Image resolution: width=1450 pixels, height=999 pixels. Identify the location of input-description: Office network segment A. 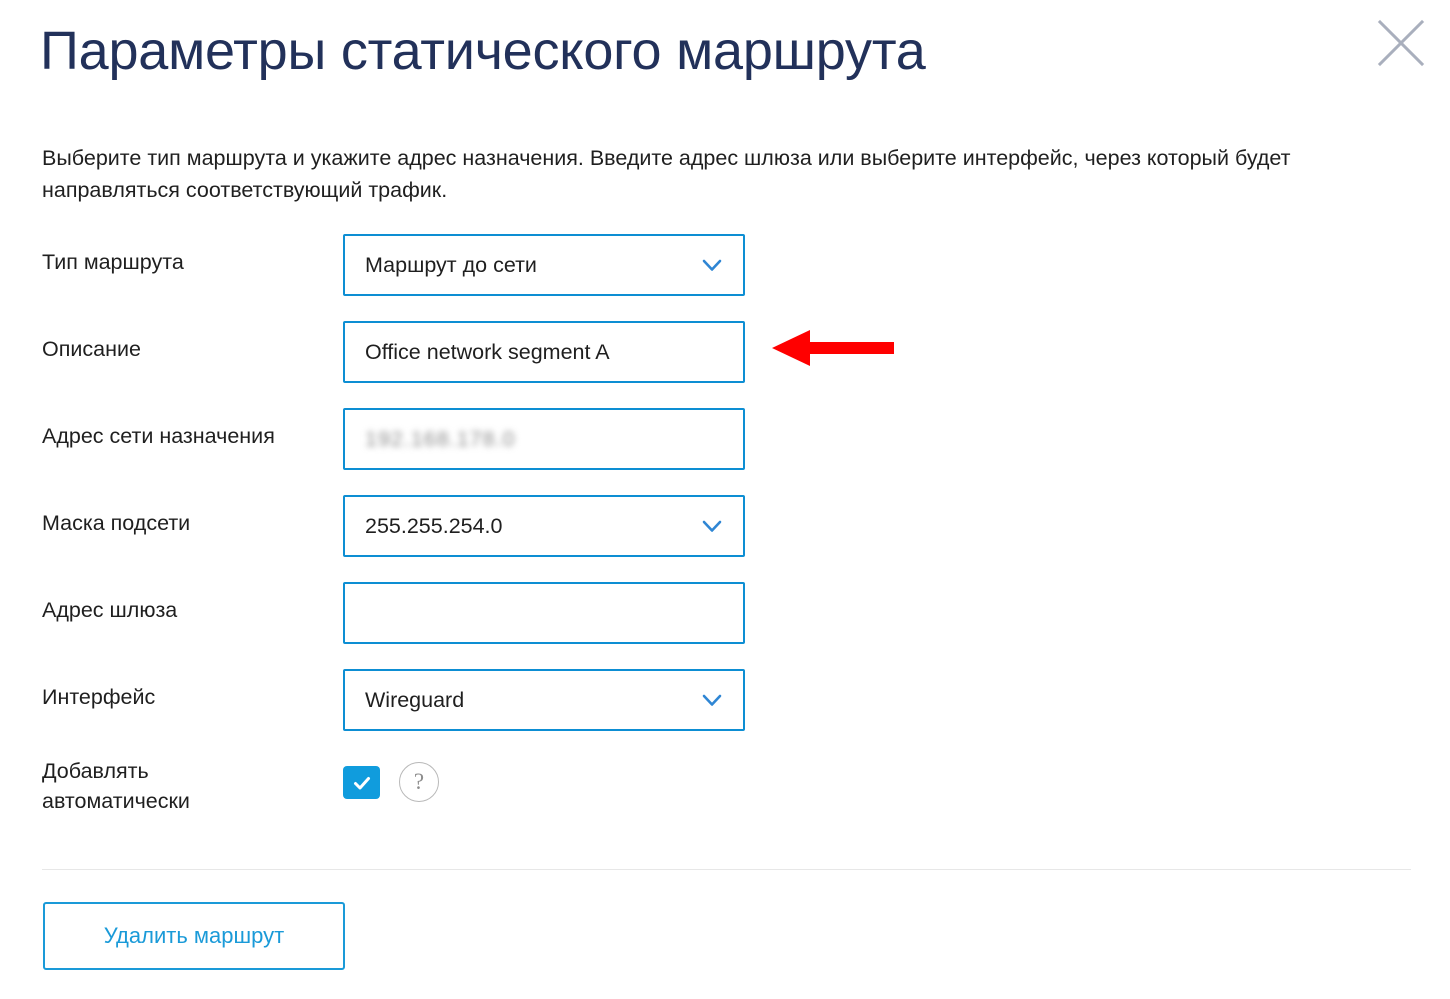
(544, 352).